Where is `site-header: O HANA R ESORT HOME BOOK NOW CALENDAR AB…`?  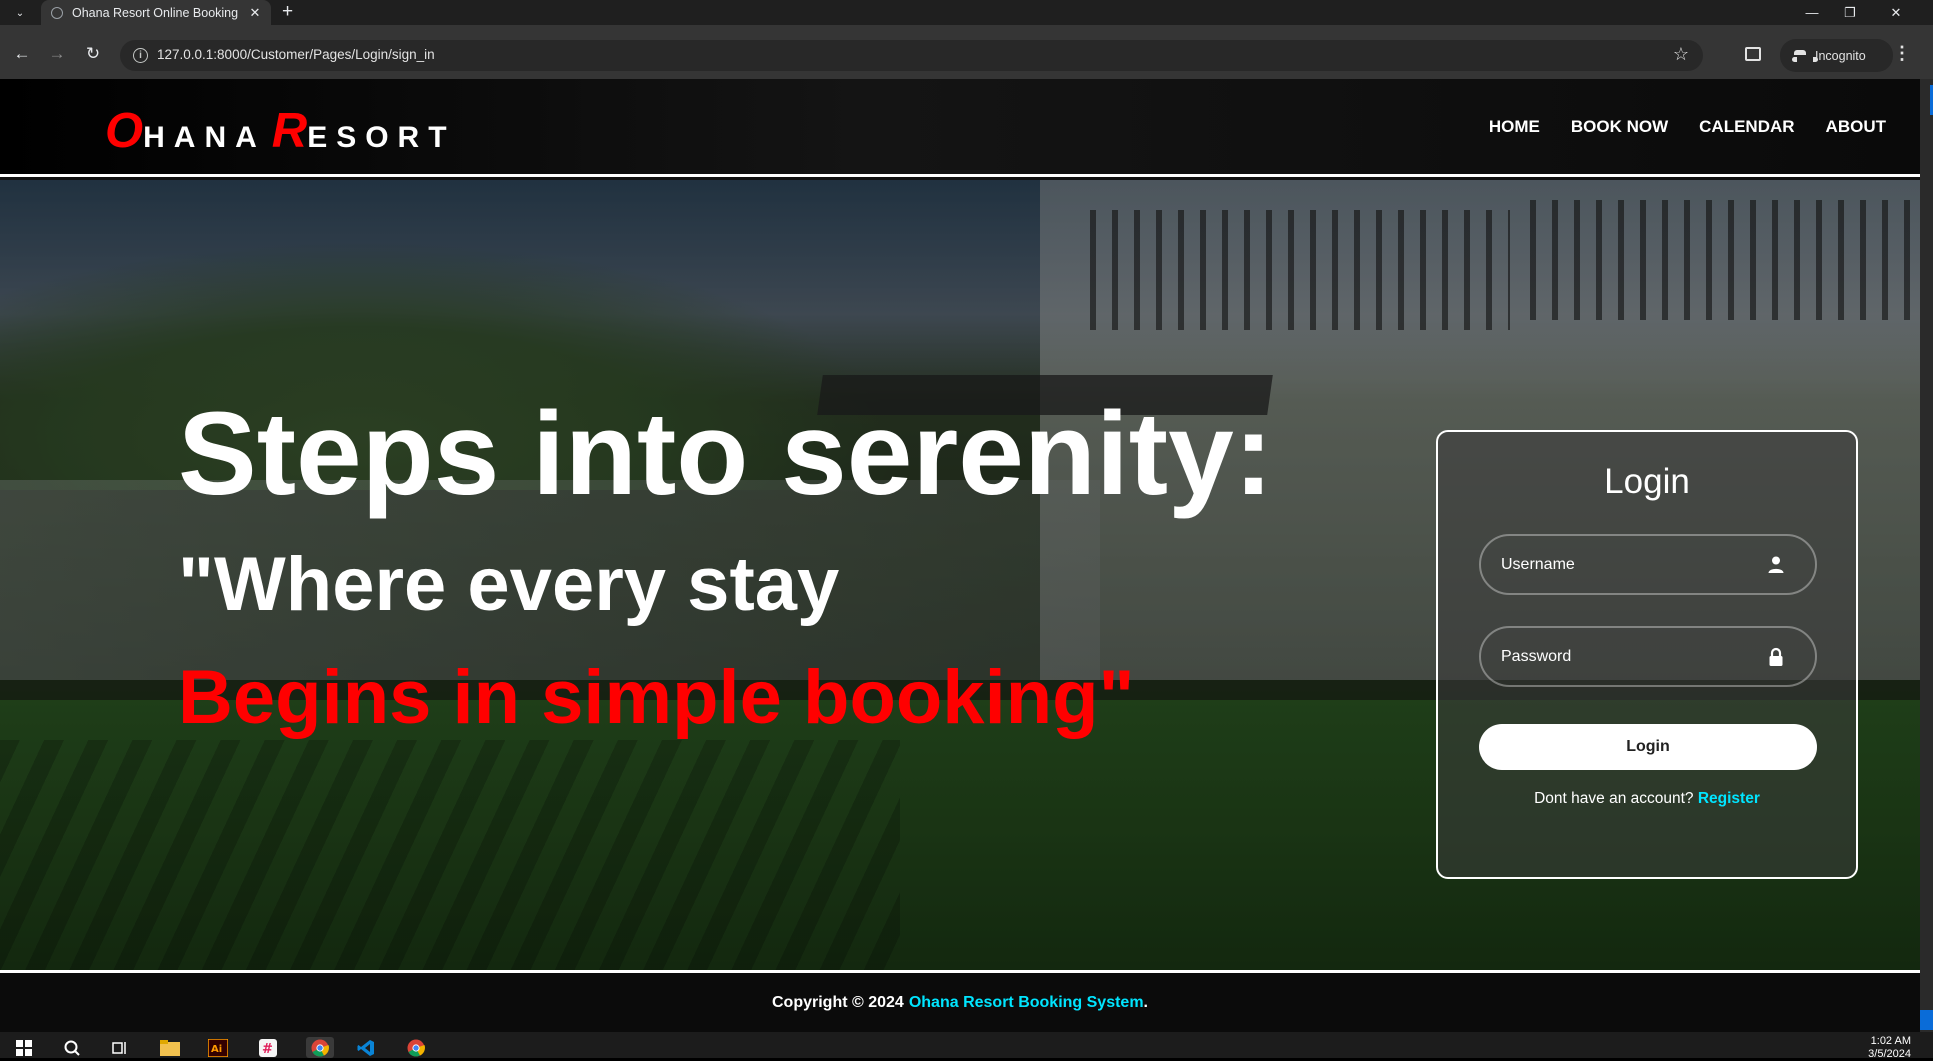
site-header: O HANA R ESORT HOME BOOK NOW CALENDAR AB… is located at coordinates (960, 128).